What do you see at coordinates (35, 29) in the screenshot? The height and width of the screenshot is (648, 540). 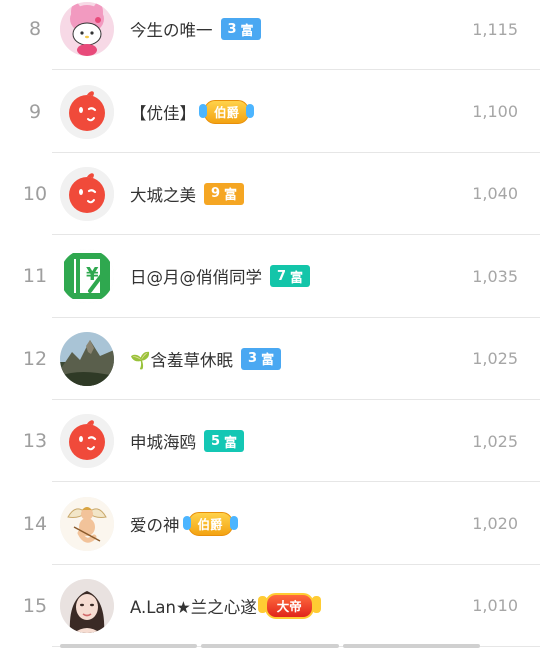 I see `rank-number: 8` at bounding box center [35, 29].